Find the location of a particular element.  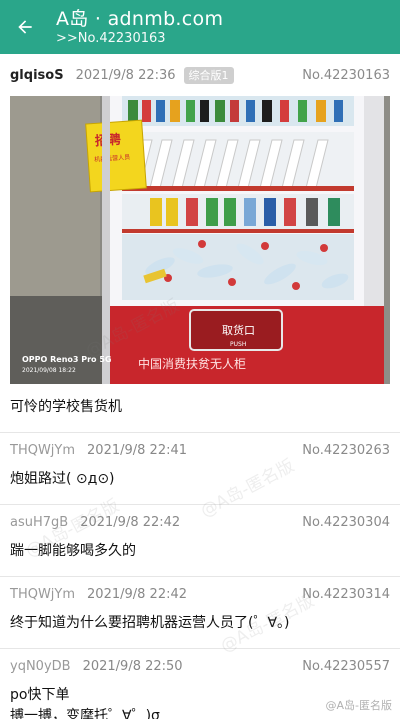

back-button is located at coordinates (25, 27).